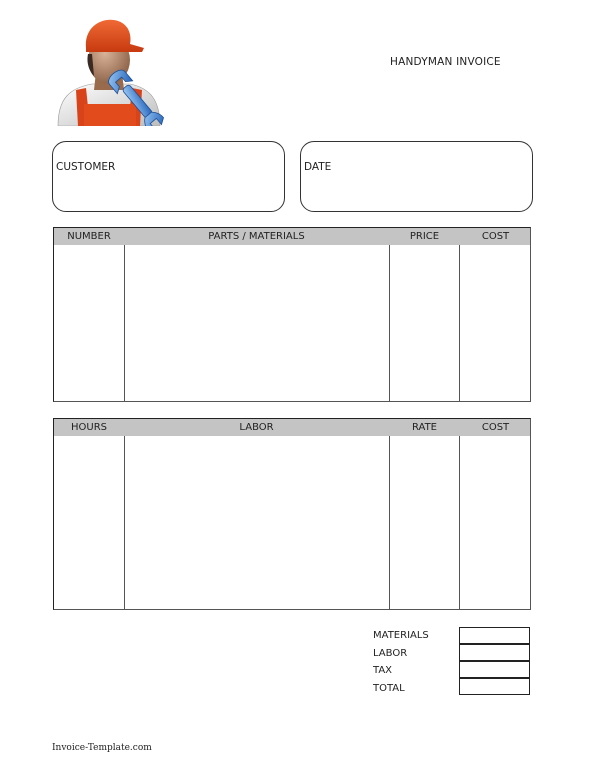 This screenshot has width=600, height=776. I want to click on summary-value-materials, so click(494, 635).